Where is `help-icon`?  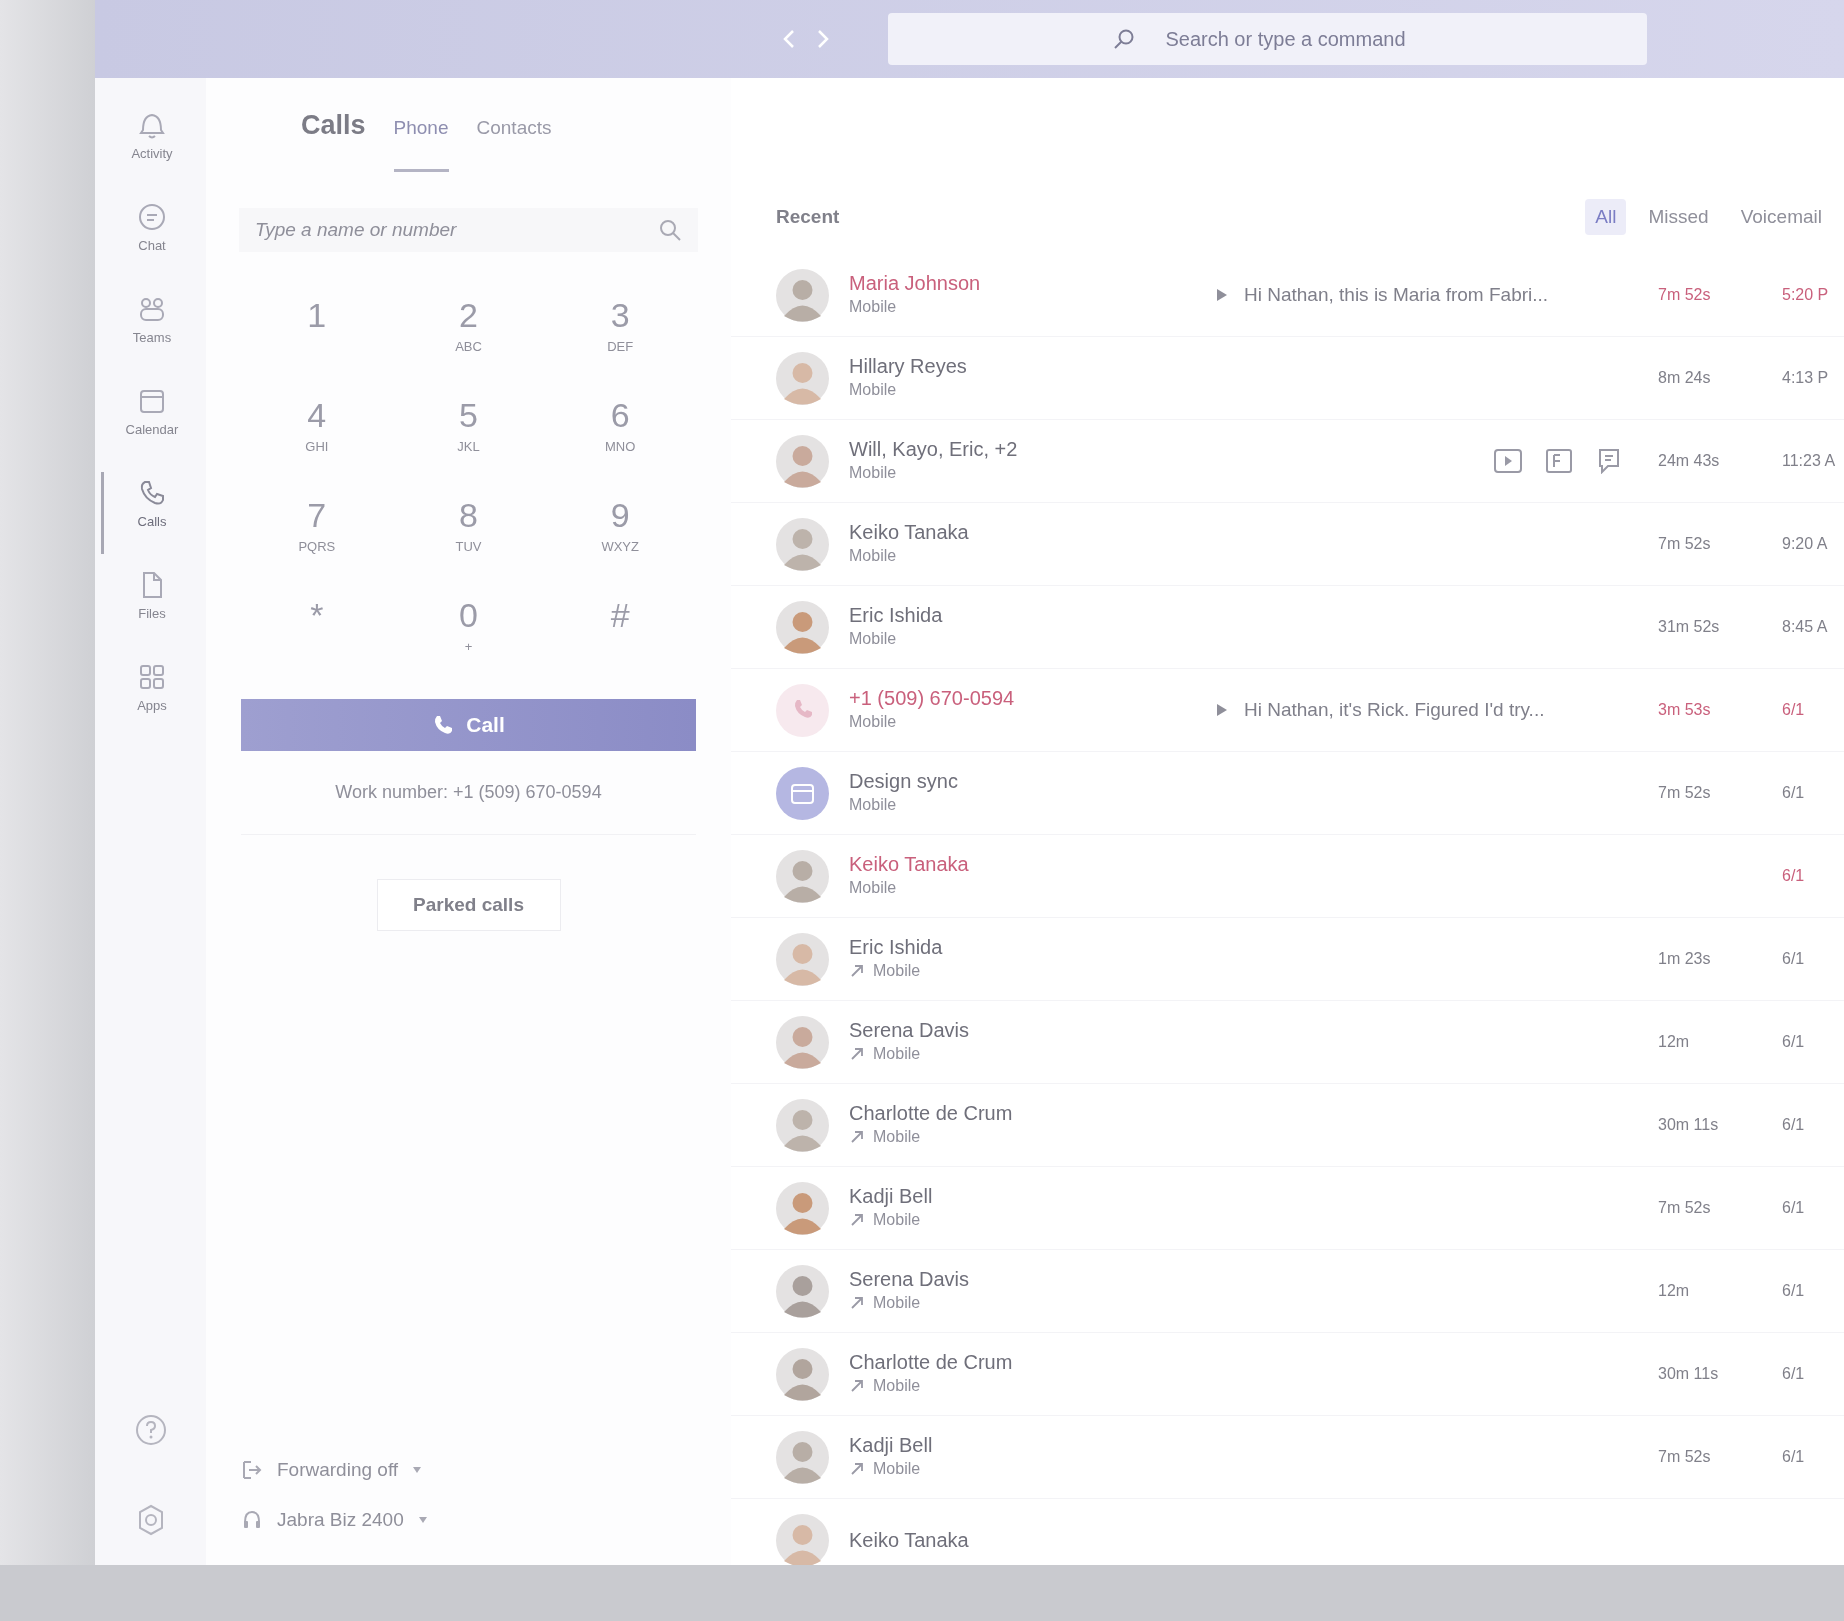
help-icon is located at coordinates (150, 1430).